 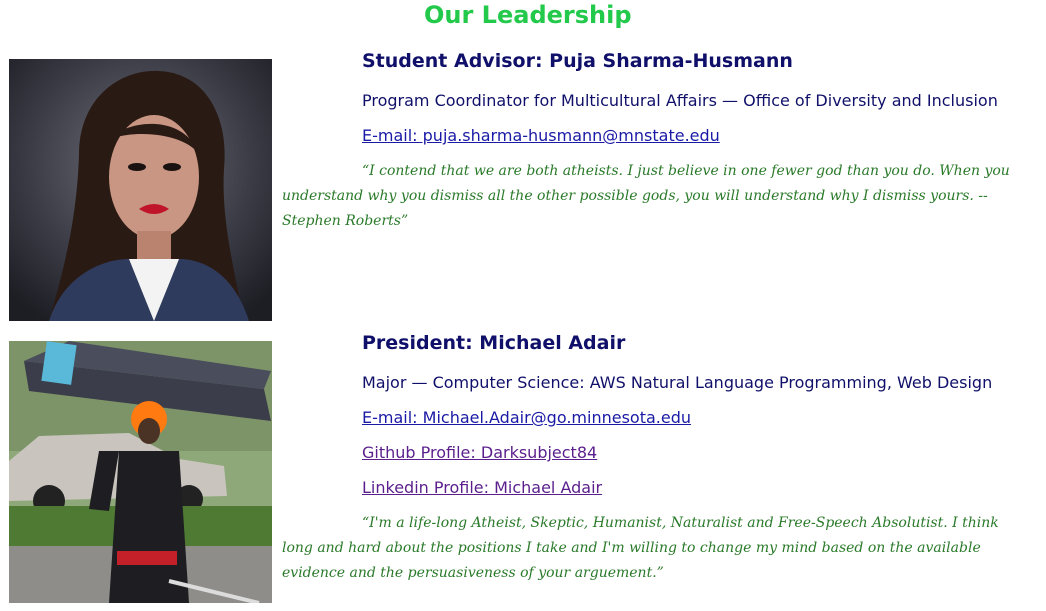 What do you see at coordinates (577, 61) in the screenshot?
I see `advisor-role-title: Student Advisor: Puja Sharma-Husmann` at bounding box center [577, 61].